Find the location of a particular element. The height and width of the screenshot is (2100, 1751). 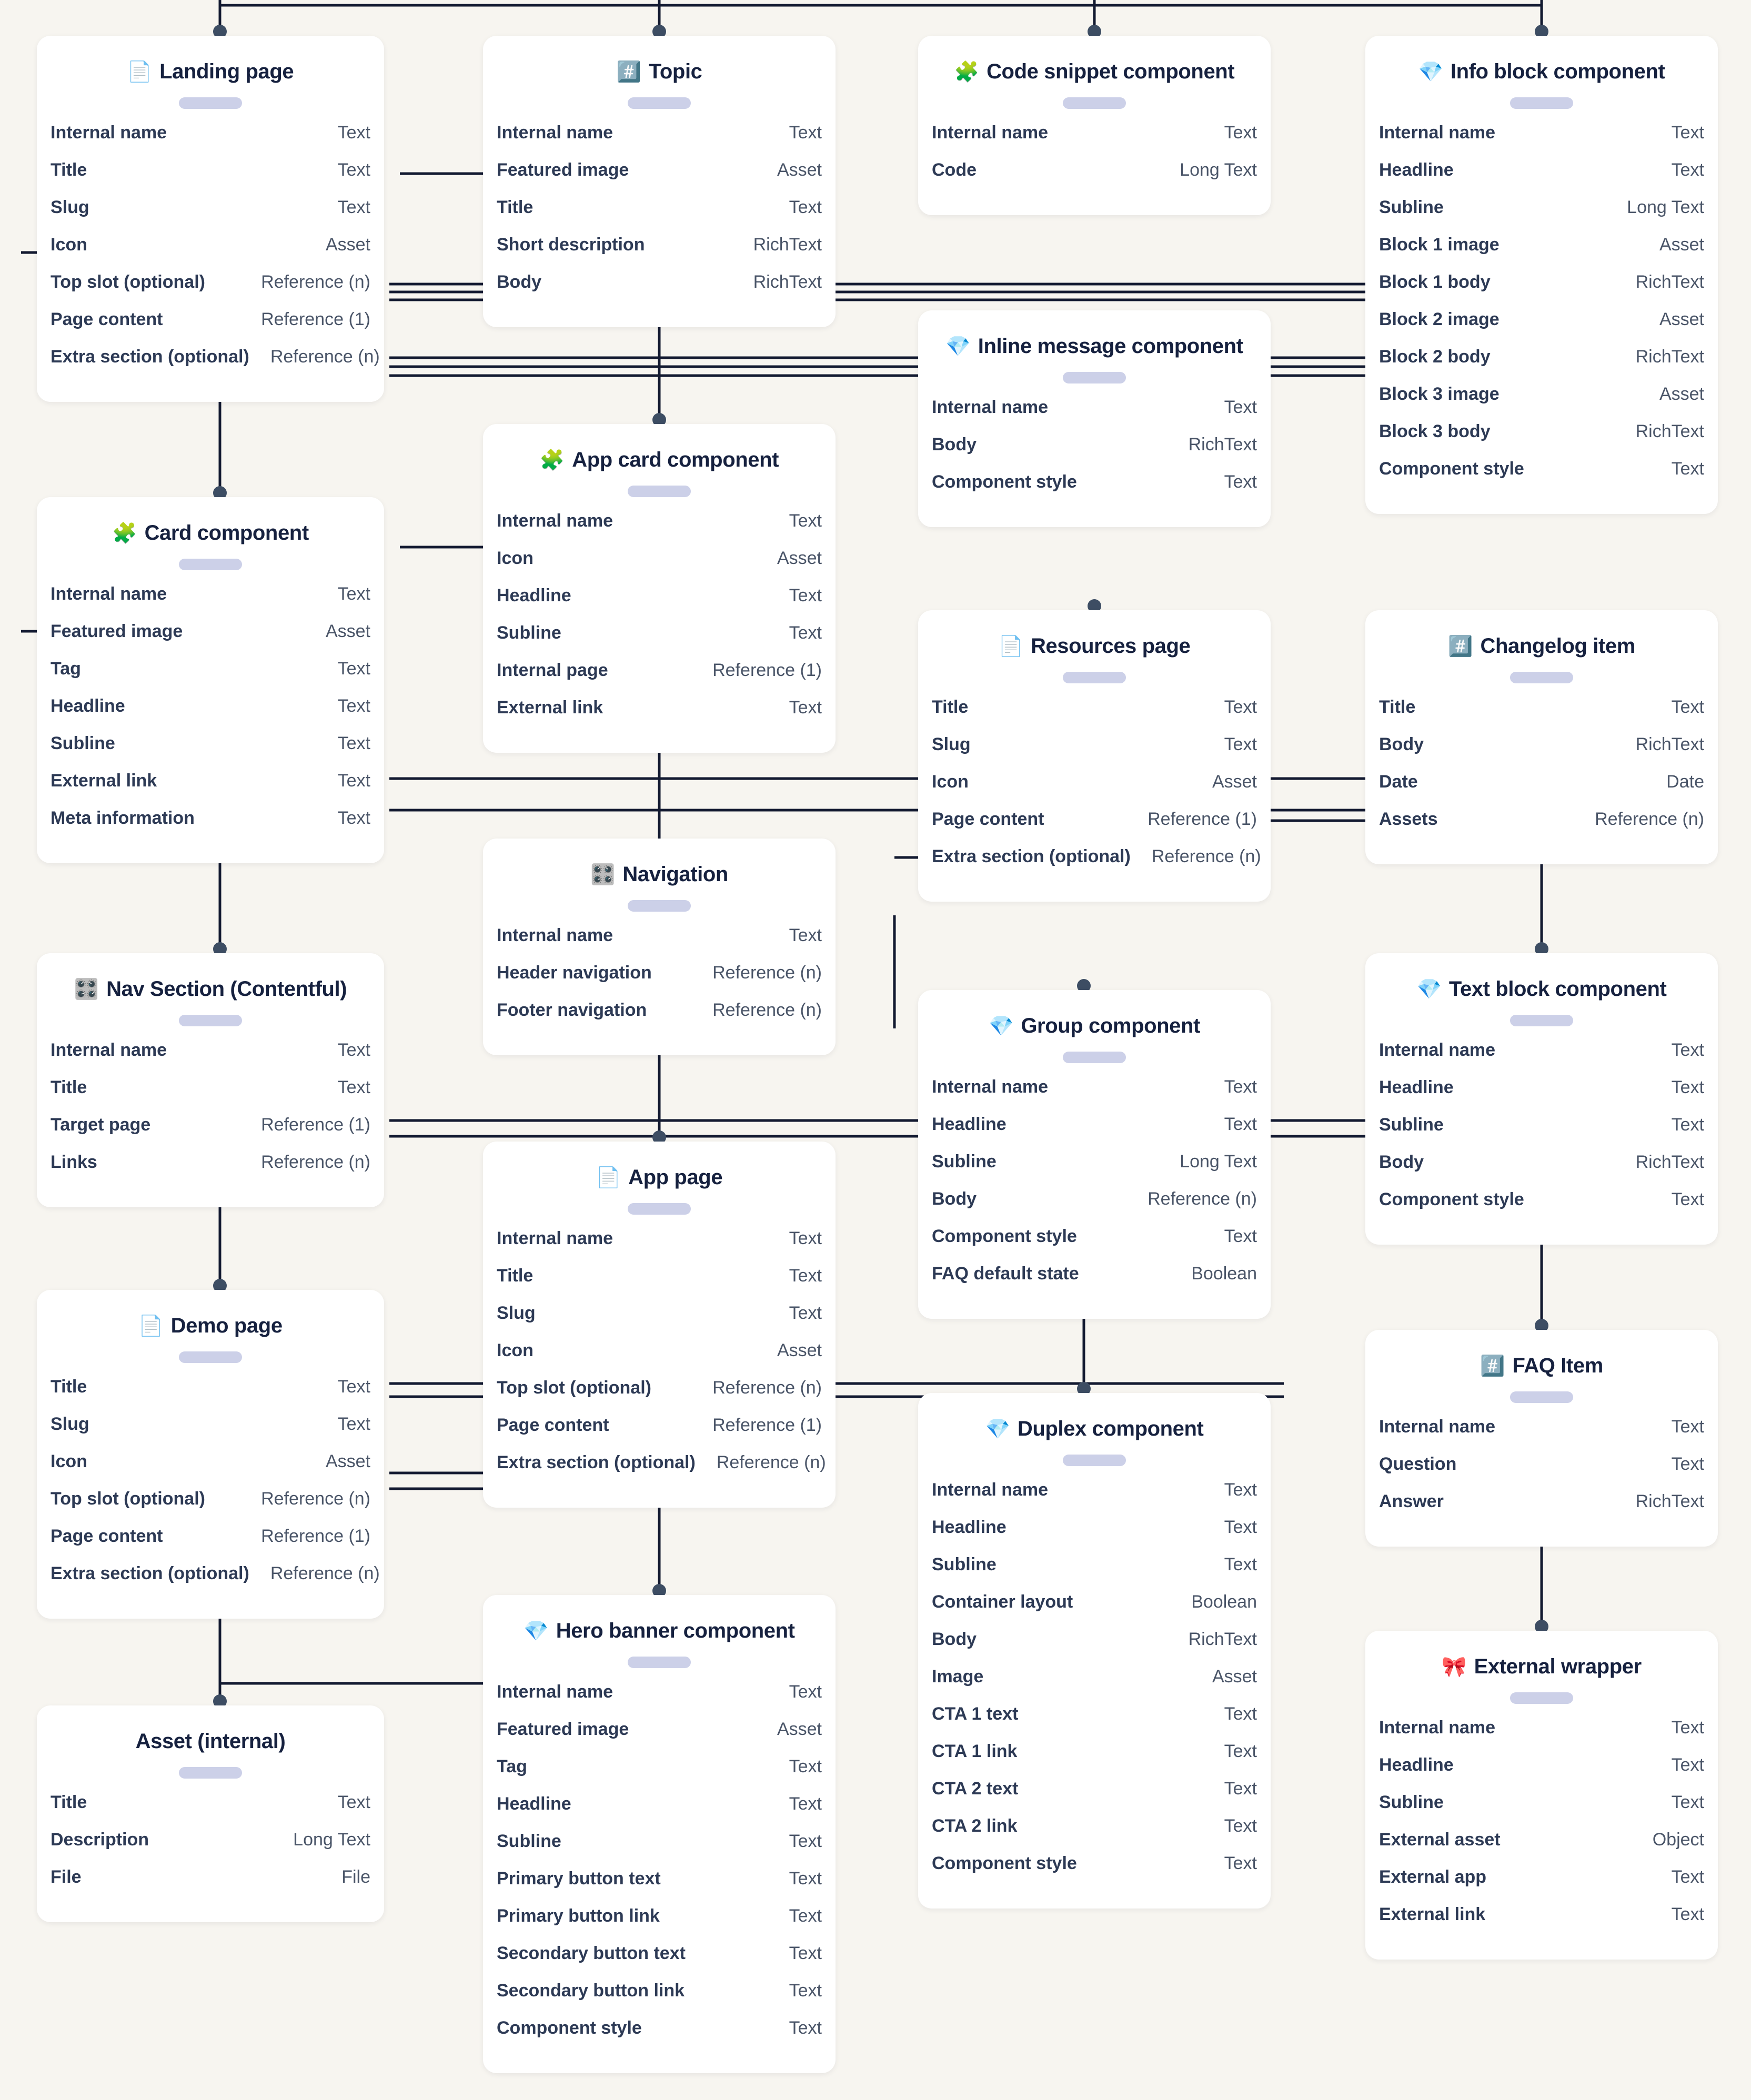

entity-field-row: Description Long Text is located at coordinates (210, 1849).